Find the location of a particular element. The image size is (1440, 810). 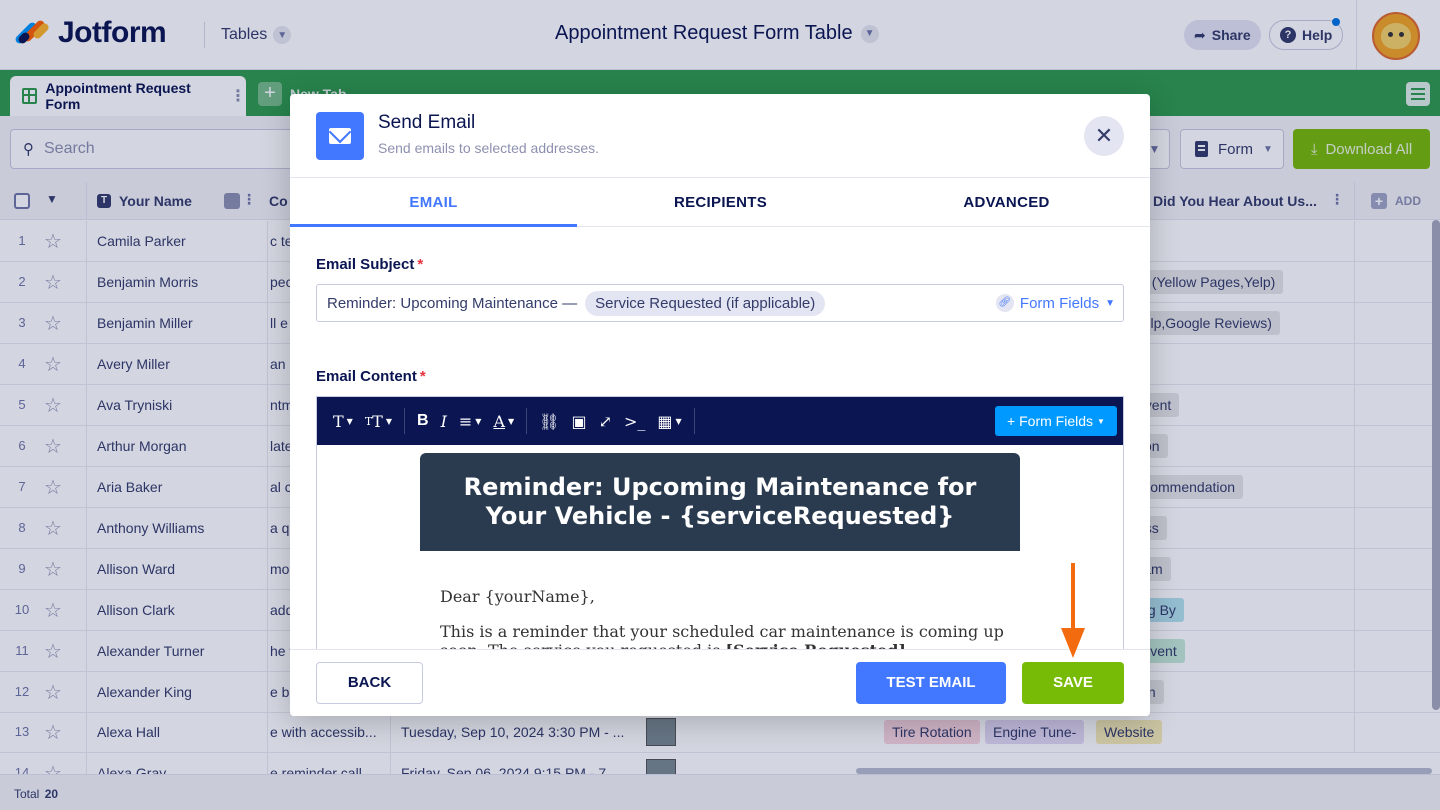

link-icon: ⛓ is located at coordinates (549, 421).